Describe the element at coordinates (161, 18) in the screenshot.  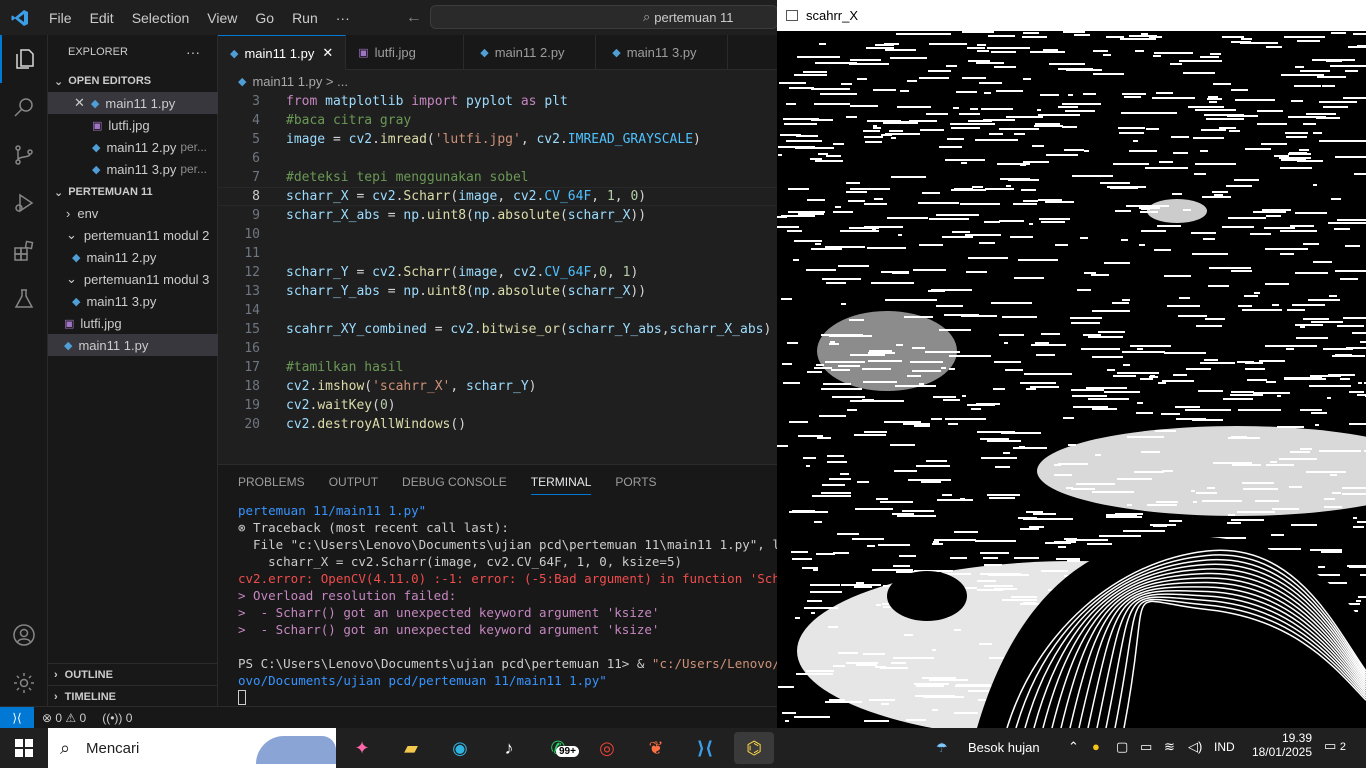
I see `menu-selection: Selection` at that location.